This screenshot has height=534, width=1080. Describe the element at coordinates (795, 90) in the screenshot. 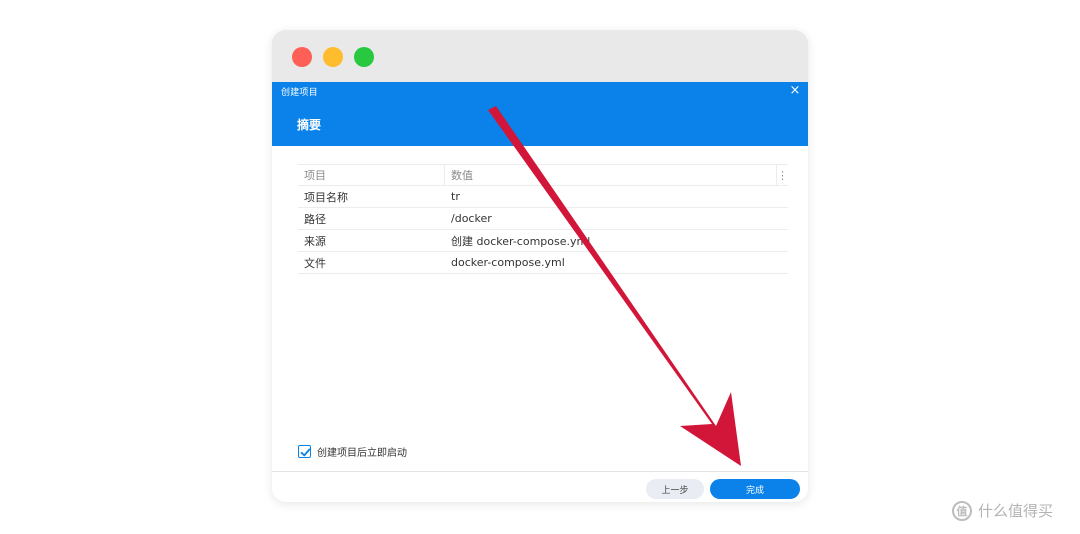

I see `dialog-close-icon: ×` at that location.